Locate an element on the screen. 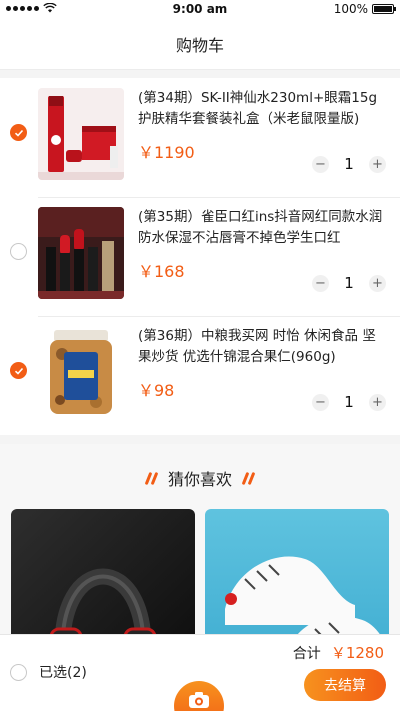  selected-count: 已选(2) is located at coordinates (63, 673).